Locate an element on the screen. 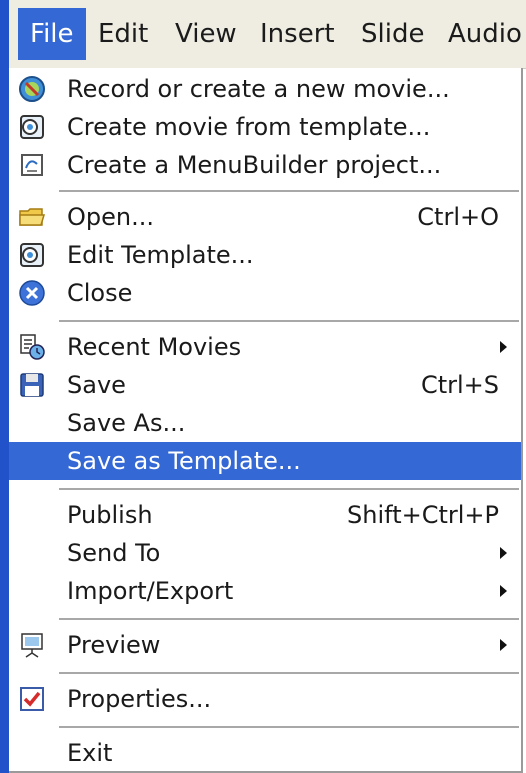 The width and height of the screenshot is (526, 773). template-movie-icon is located at coordinates (32, 127).